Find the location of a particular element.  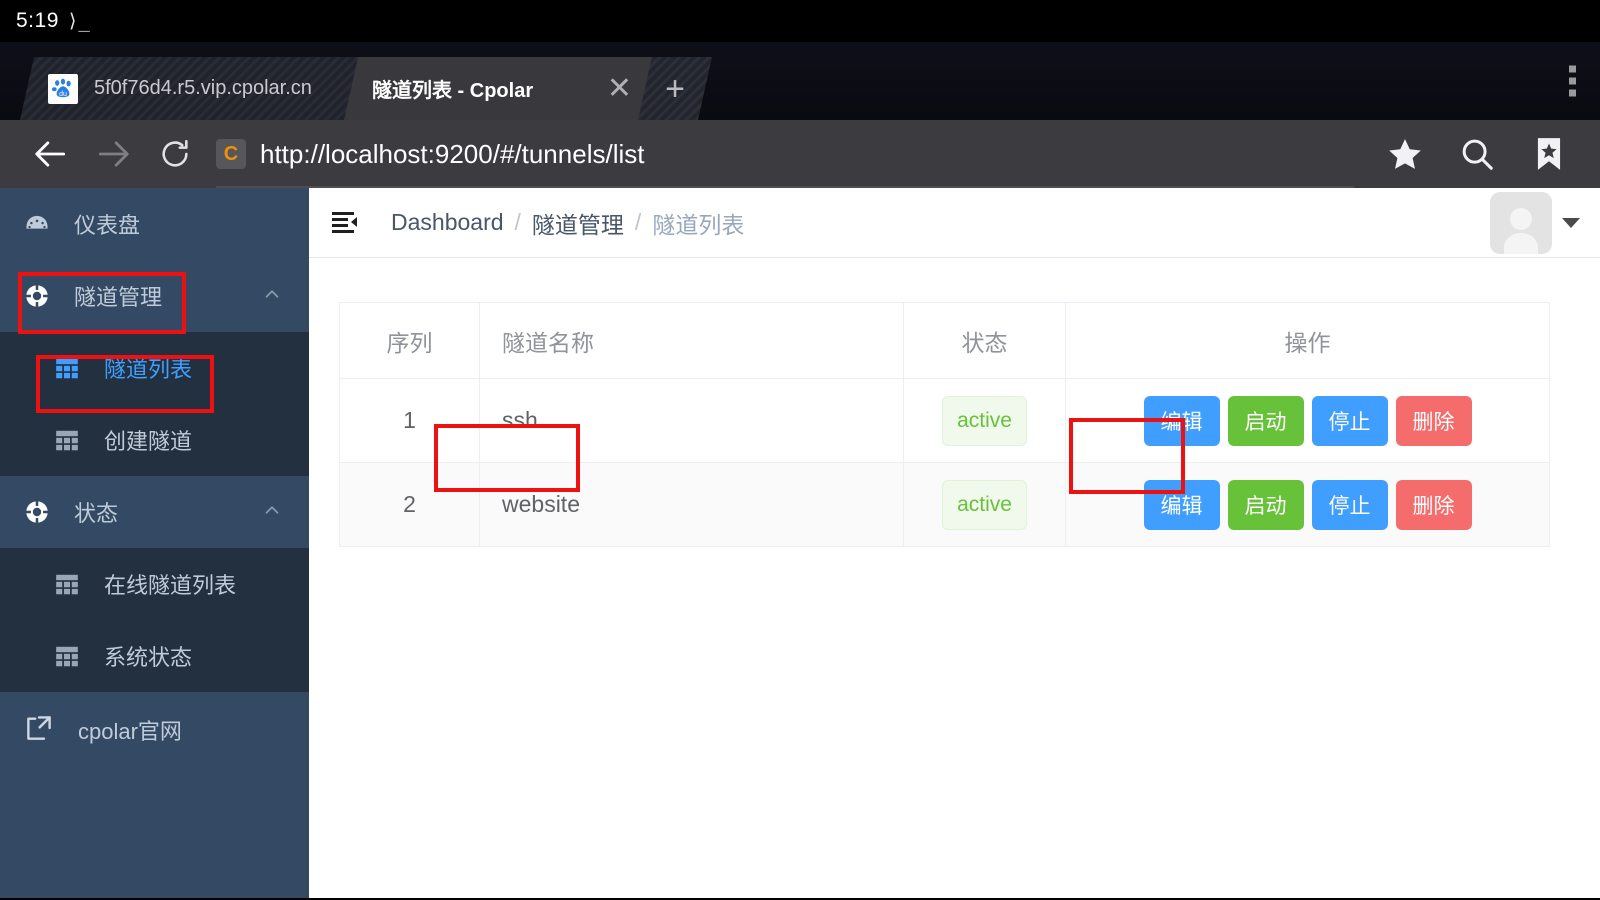

reload-icon is located at coordinates (175, 154).